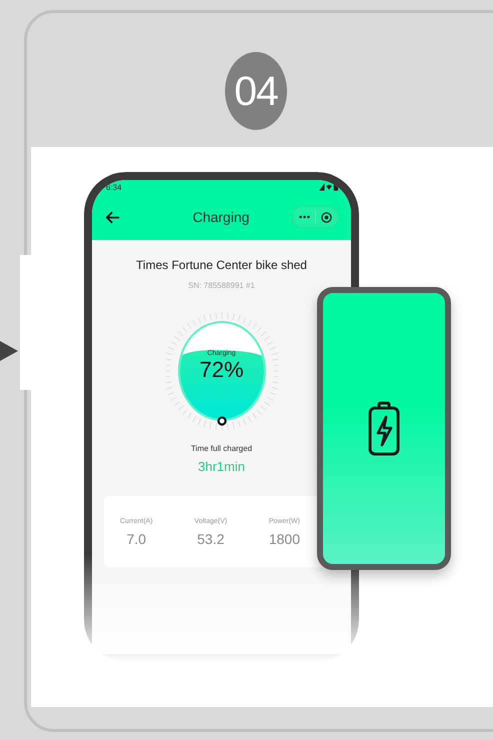 Image resolution: width=493 pixels, height=740 pixels. Describe the element at coordinates (326, 217) in the screenshot. I see `close-target-icon` at that location.